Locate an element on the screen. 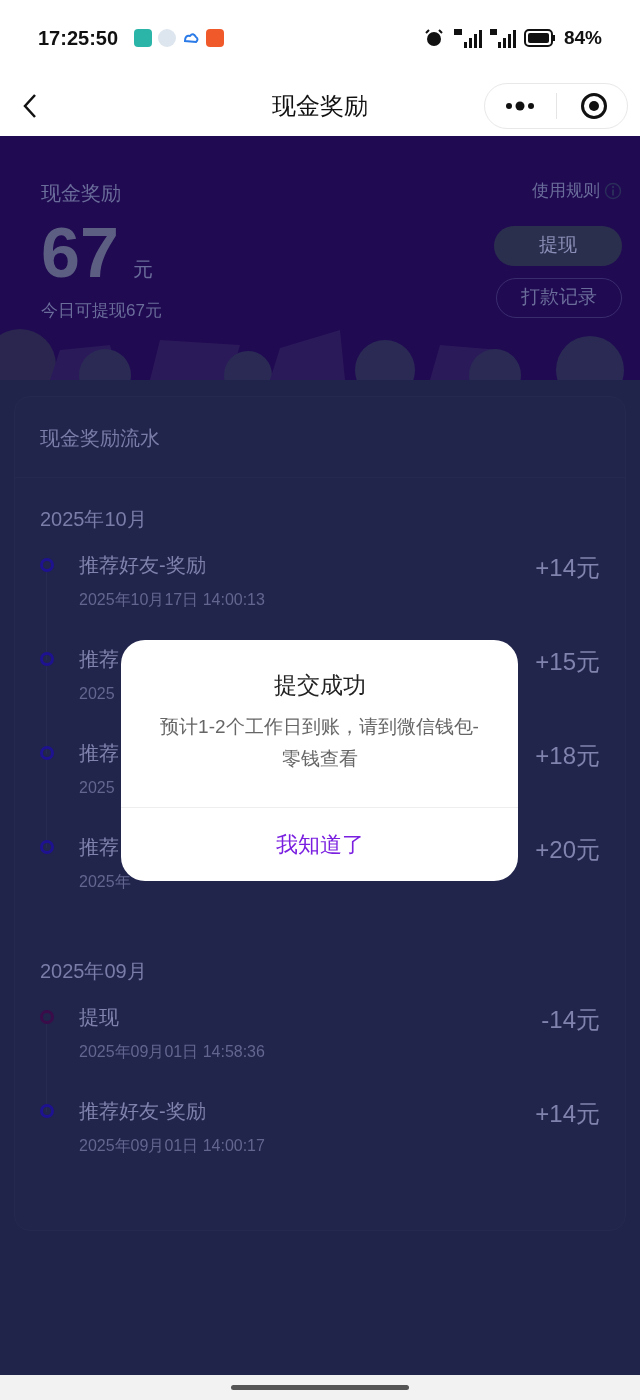 The image size is (640, 1400). currency-unit: 元 is located at coordinates (142, 269).